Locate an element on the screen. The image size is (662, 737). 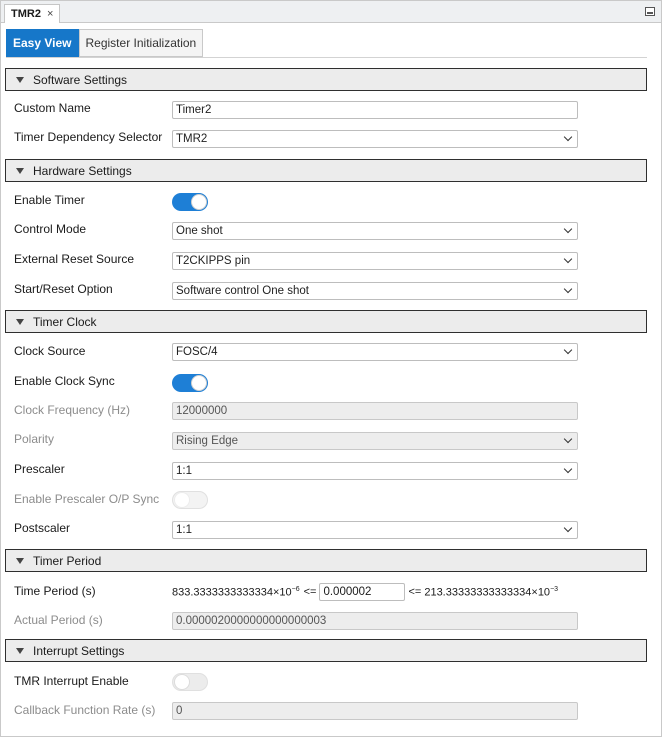
prescaler-select: 1:1 is located at coordinates (375, 471).